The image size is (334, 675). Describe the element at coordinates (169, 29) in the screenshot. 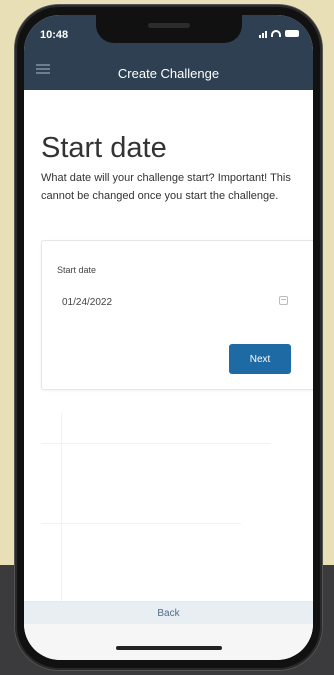

I see `phone-notch` at that location.